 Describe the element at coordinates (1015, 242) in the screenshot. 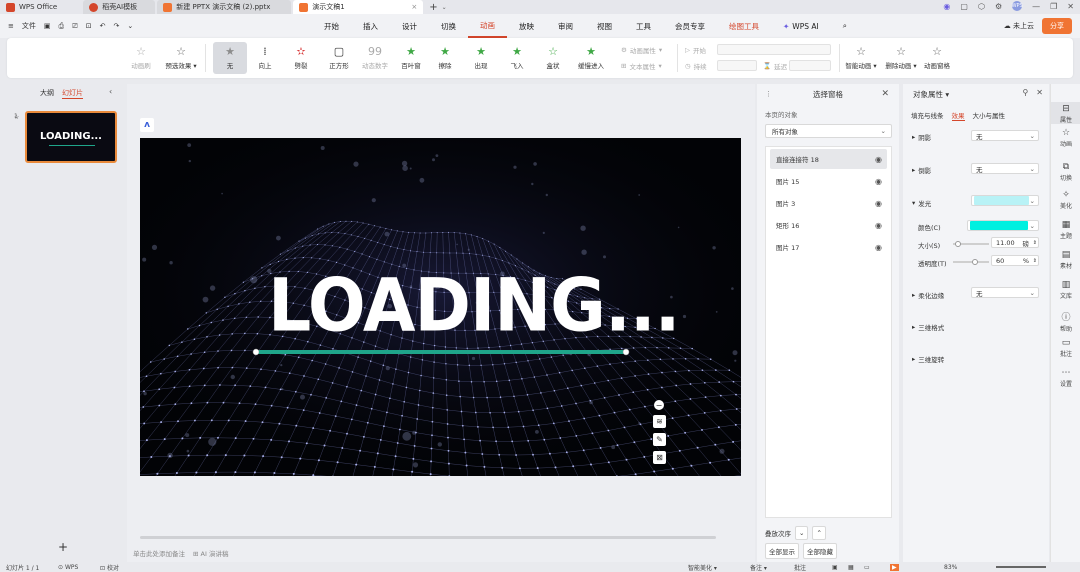

I see `glow-size-input: 11.00 磅 ⇕` at that location.